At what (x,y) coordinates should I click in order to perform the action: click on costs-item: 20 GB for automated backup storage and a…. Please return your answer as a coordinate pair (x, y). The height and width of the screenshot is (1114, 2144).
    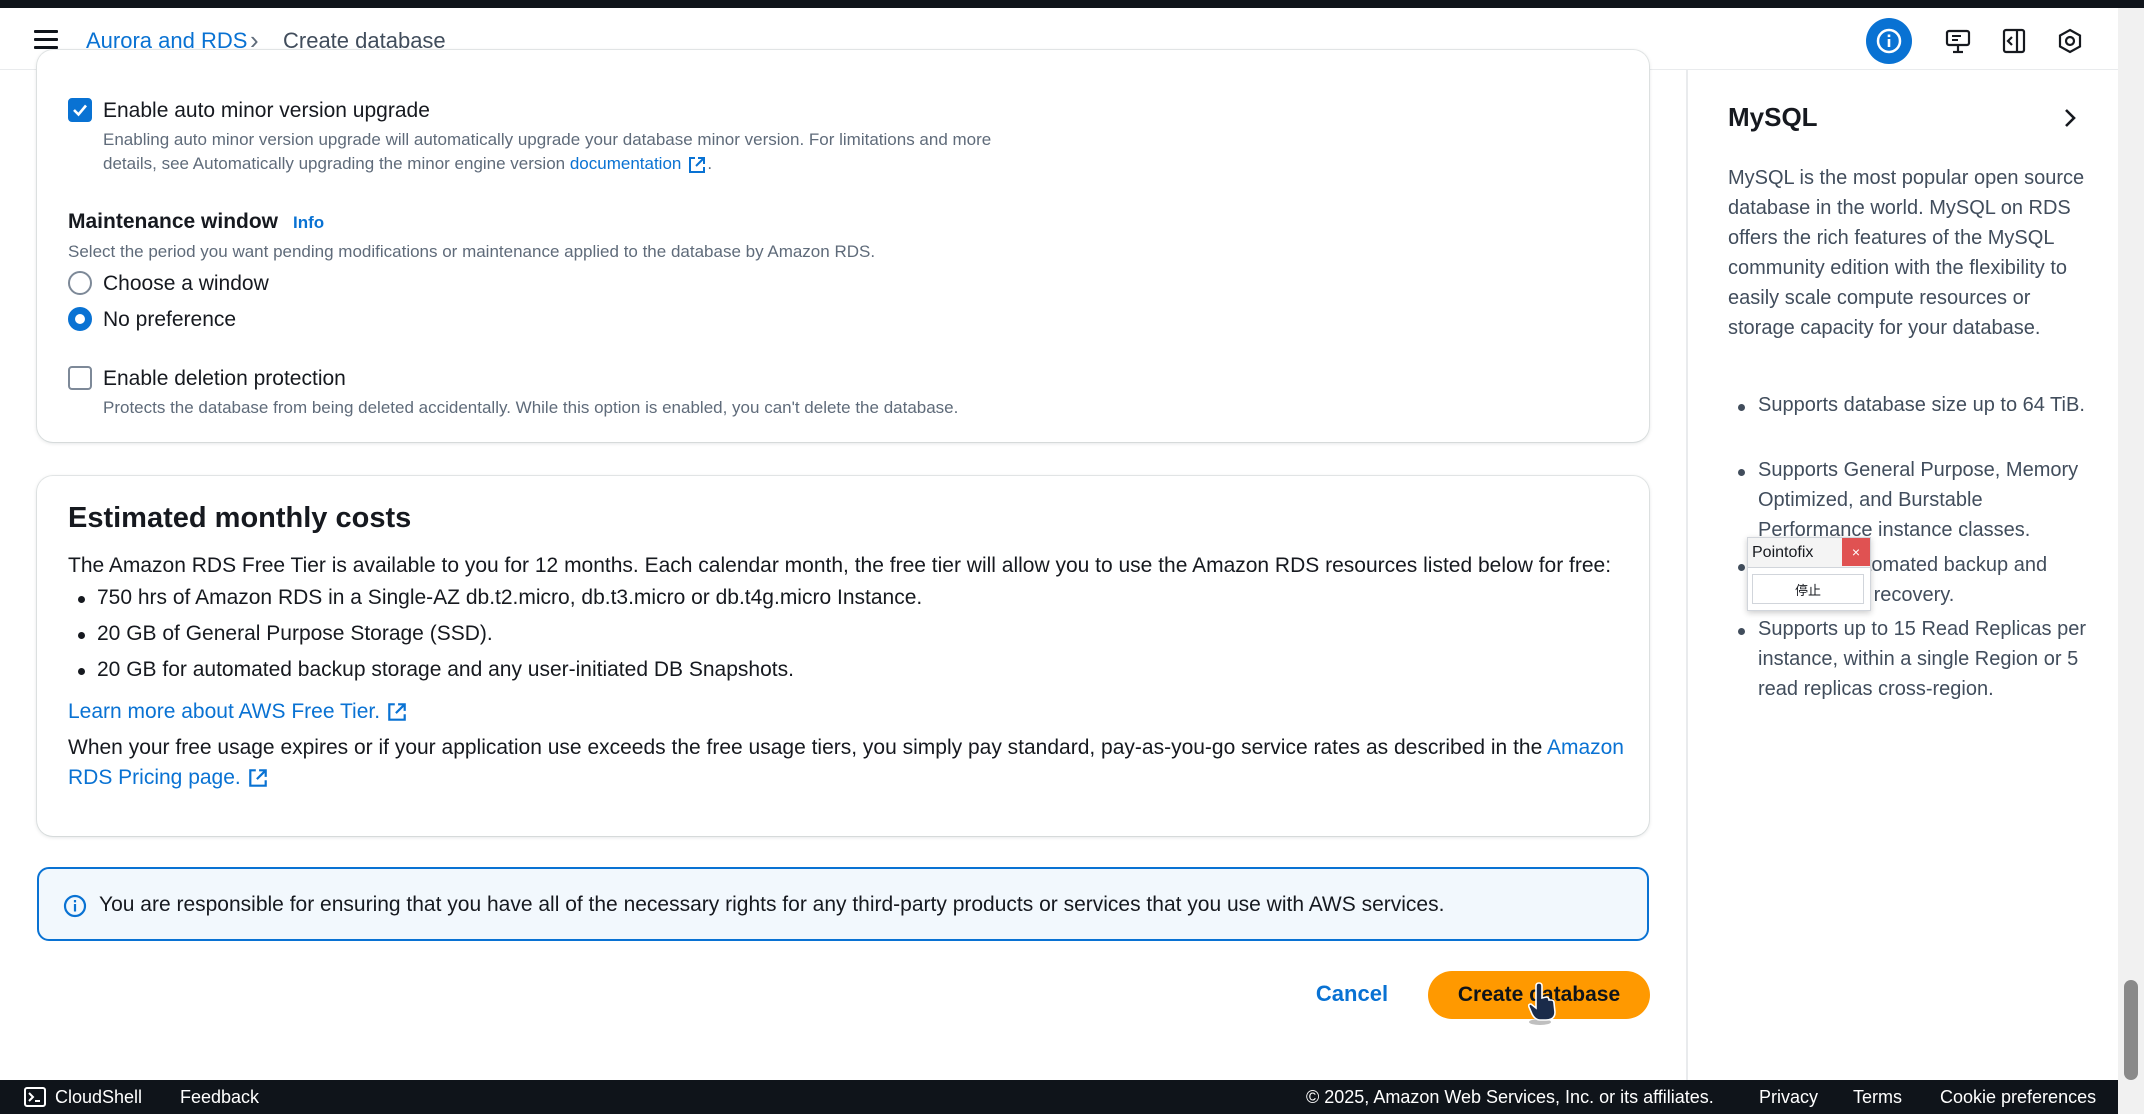
    Looking at the image, I should click on (445, 669).